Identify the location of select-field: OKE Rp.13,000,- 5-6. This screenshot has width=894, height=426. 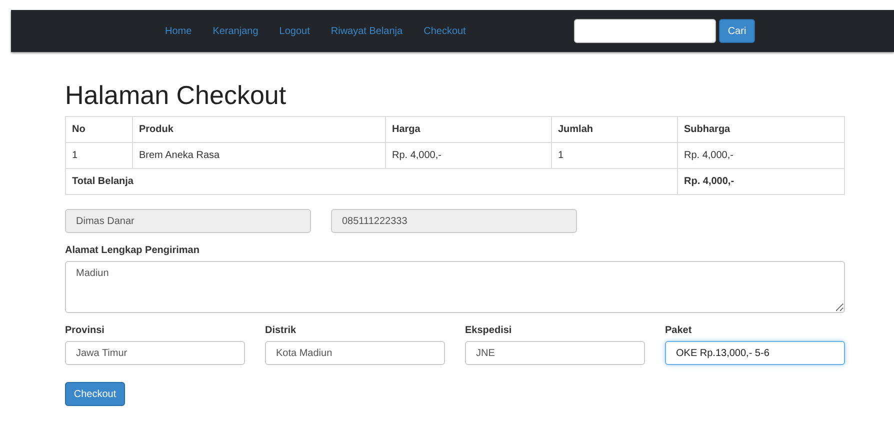
(755, 353).